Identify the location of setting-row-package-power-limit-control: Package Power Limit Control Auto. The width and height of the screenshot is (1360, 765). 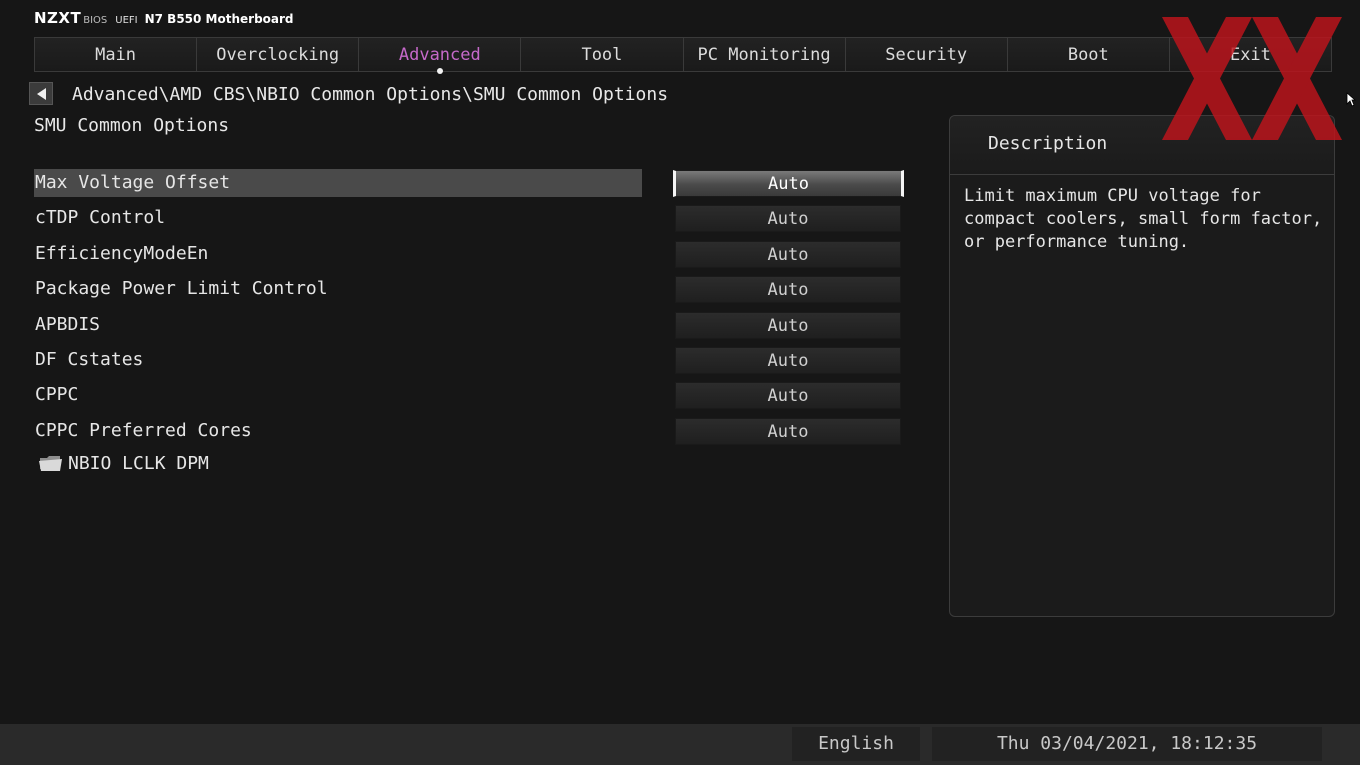
(474, 292).